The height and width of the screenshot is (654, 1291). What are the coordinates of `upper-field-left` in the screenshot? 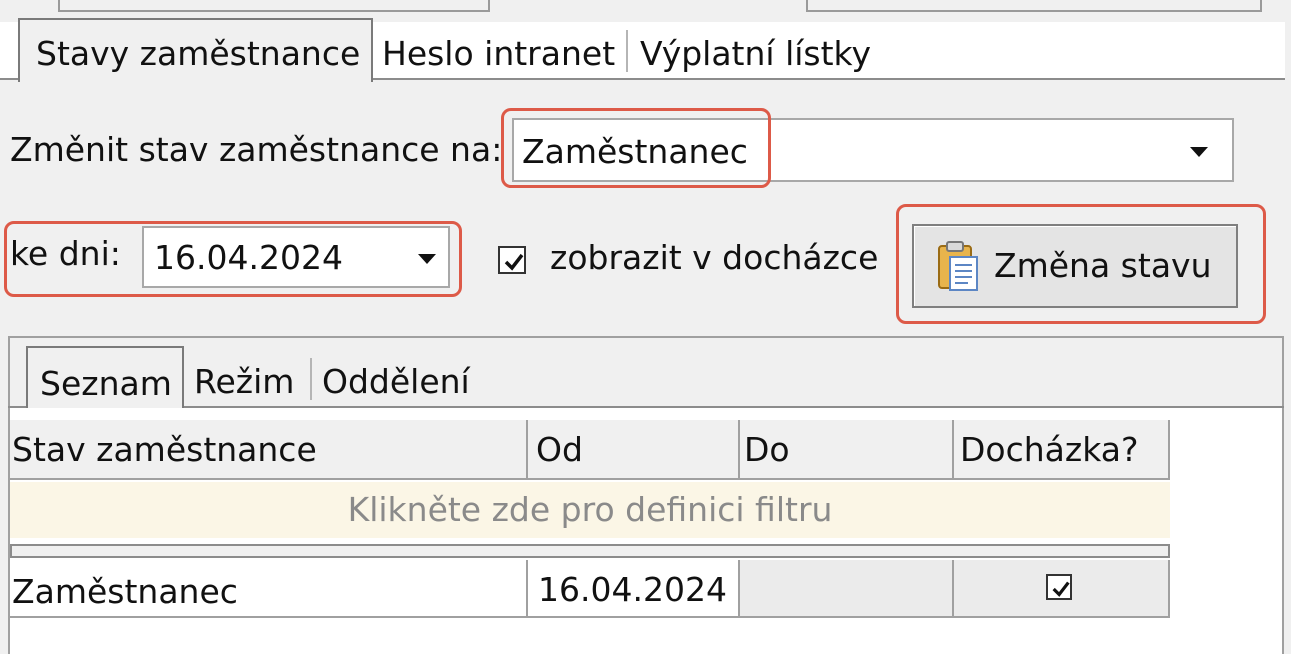 It's located at (274, 6).